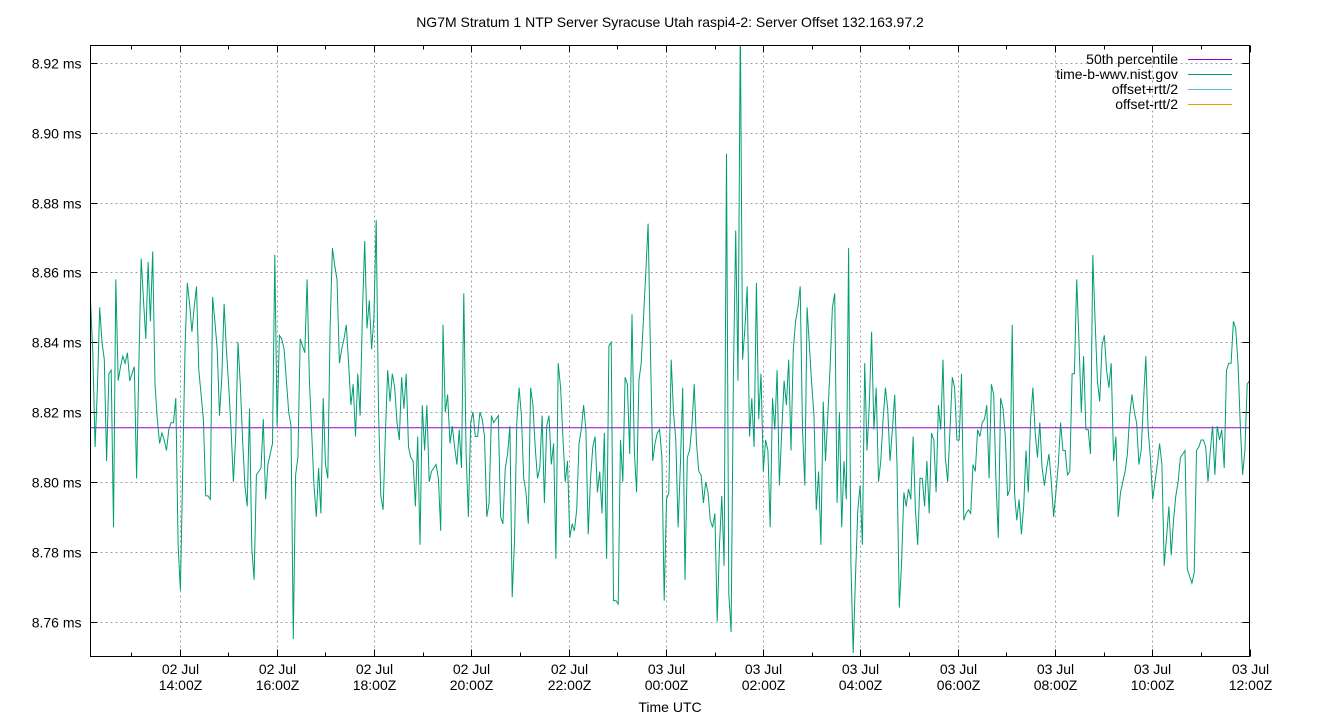 Image resolution: width=1340 pixels, height=720 pixels. Describe the element at coordinates (57, 413) in the screenshot. I see `y-tick-label: 8.82 ms` at that location.